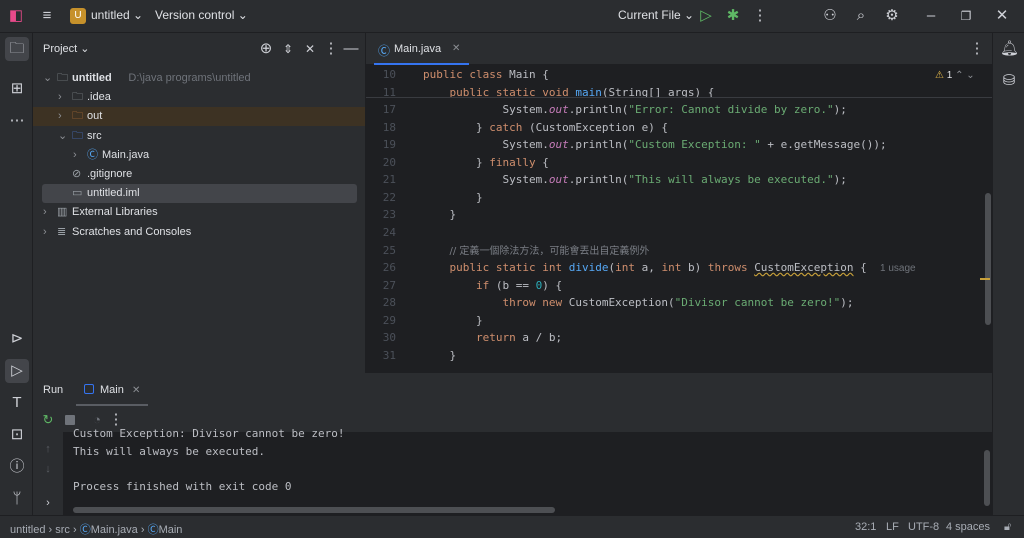 Image resolution: width=1024 pixels, height=538 pixels. I want to click on search-icon: ⌕, so click(861, 16).